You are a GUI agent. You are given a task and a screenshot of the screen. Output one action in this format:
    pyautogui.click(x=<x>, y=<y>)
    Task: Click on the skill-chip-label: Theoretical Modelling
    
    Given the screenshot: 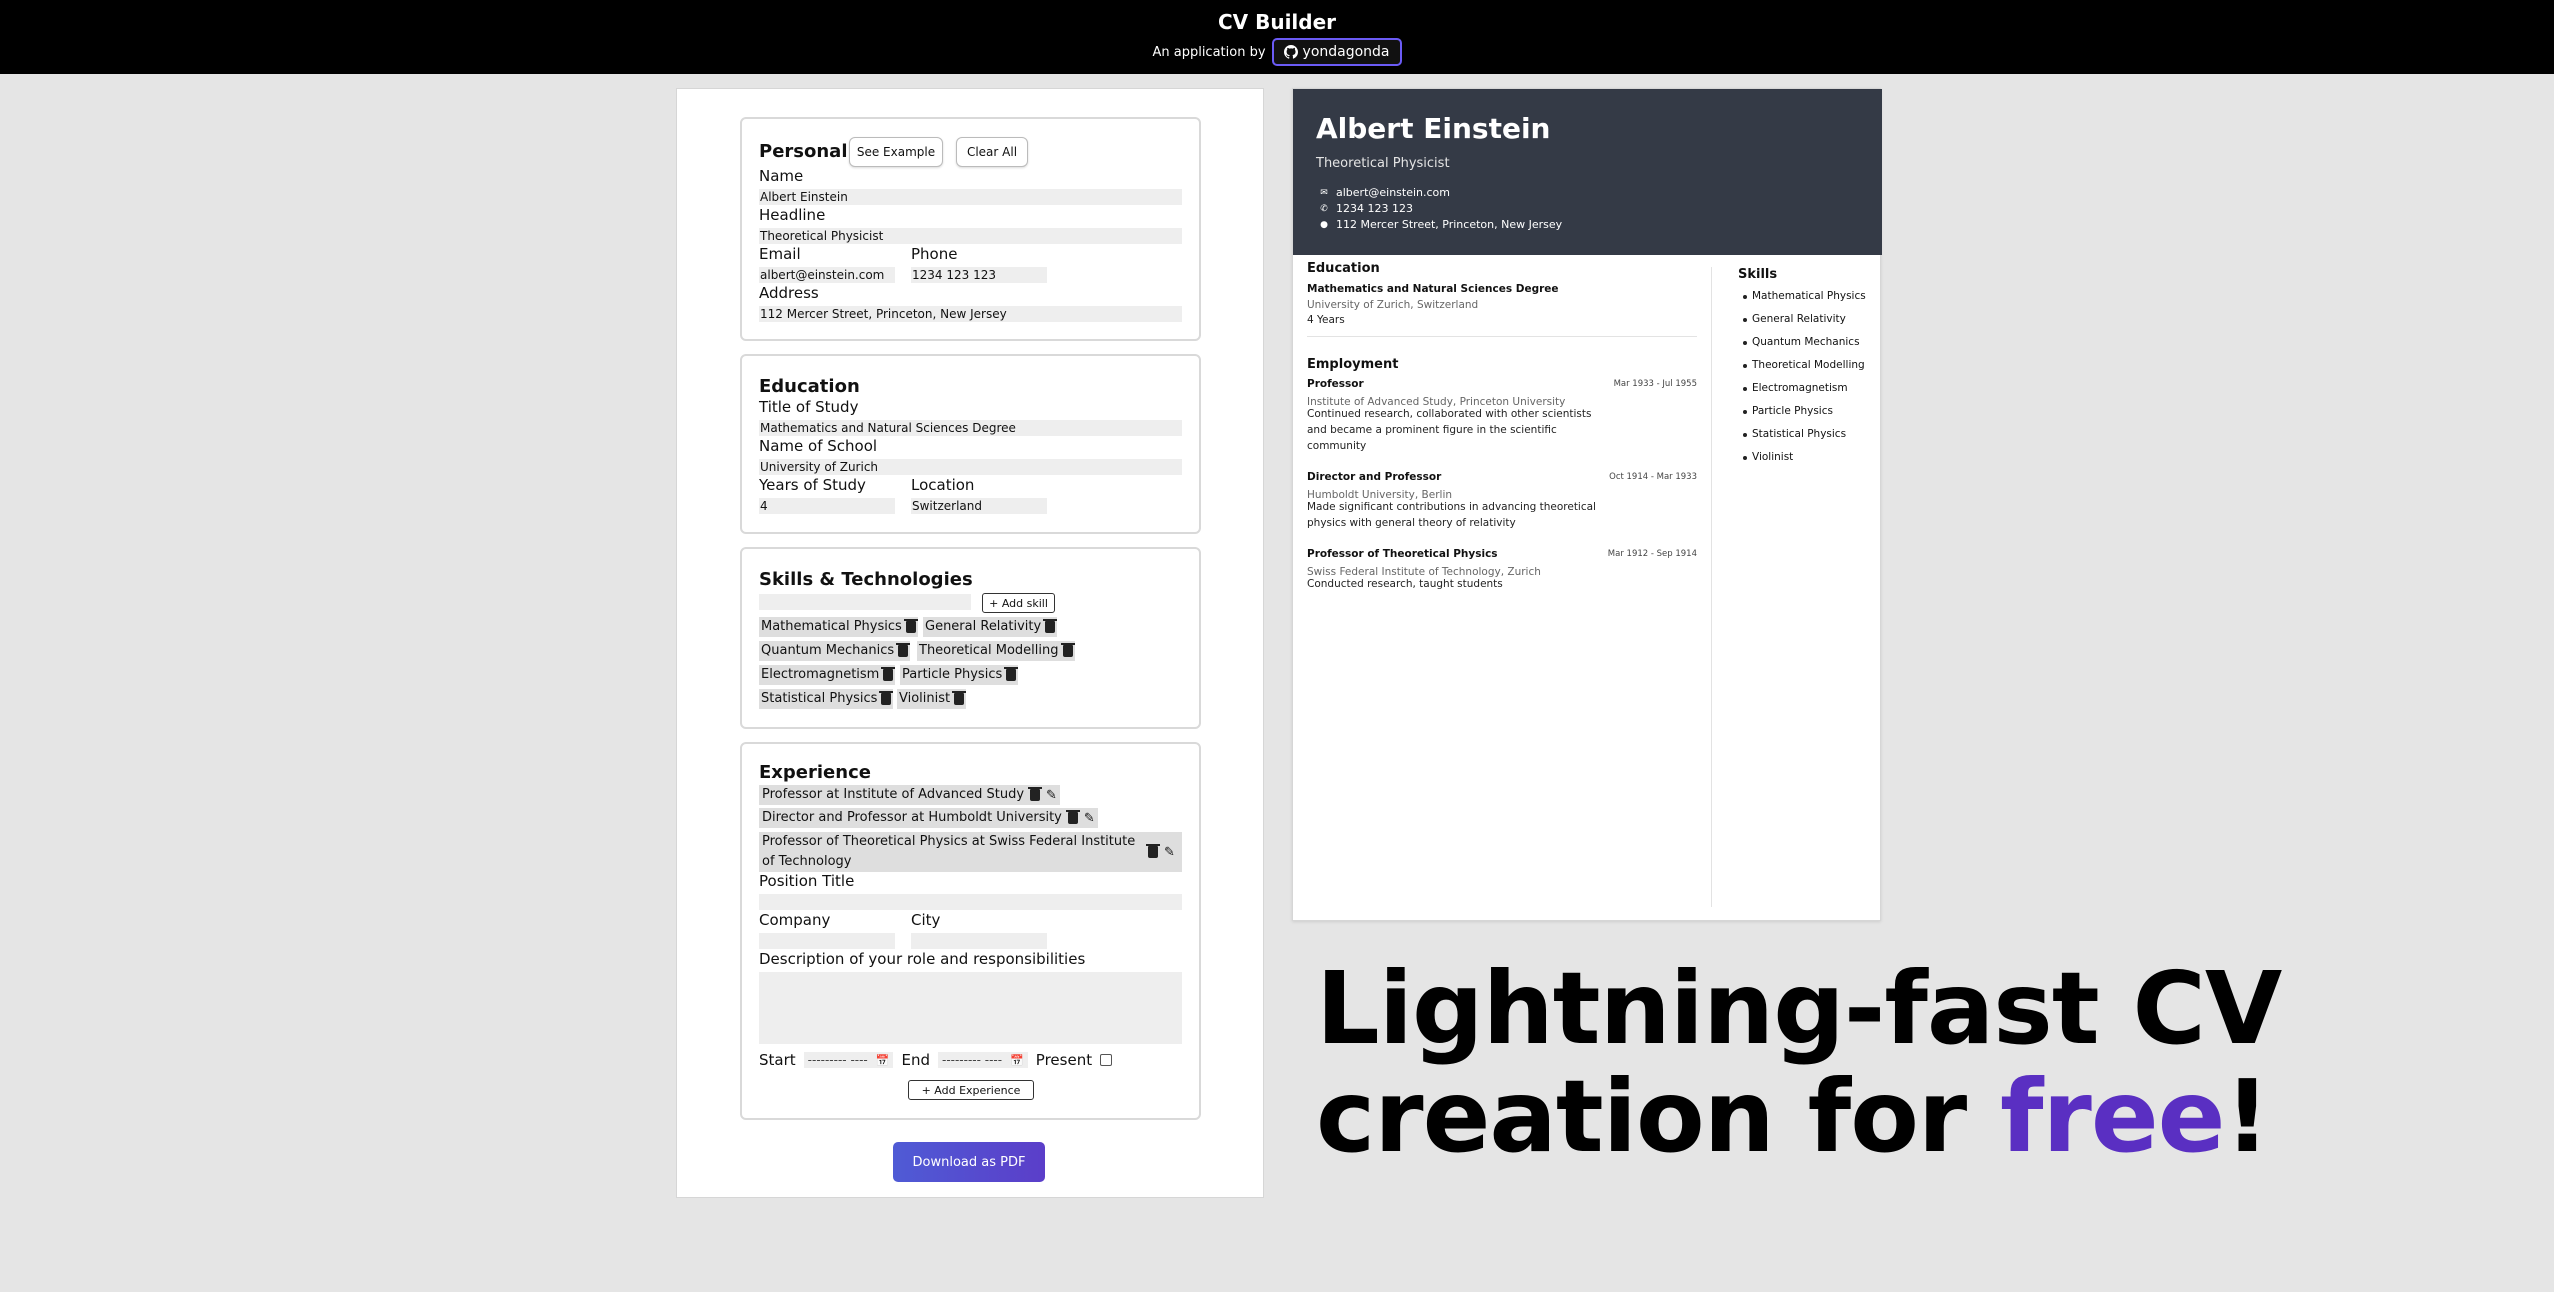 What is the action you would take?
    pyautogui.click(x=989, y=650)
    